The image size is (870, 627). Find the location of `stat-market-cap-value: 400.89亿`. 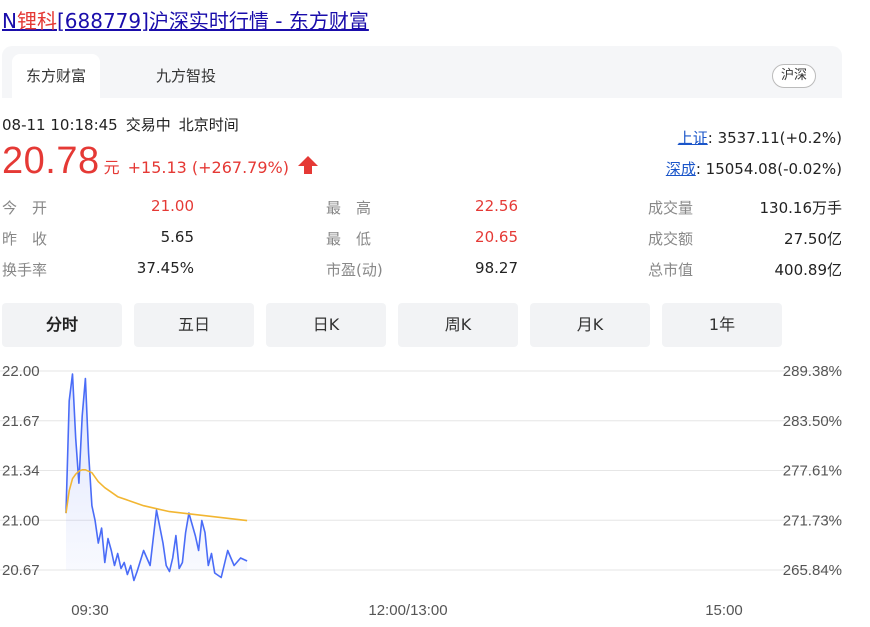

stat-market-cap-value: 400.89亿 is located at coordinates (808, 270).